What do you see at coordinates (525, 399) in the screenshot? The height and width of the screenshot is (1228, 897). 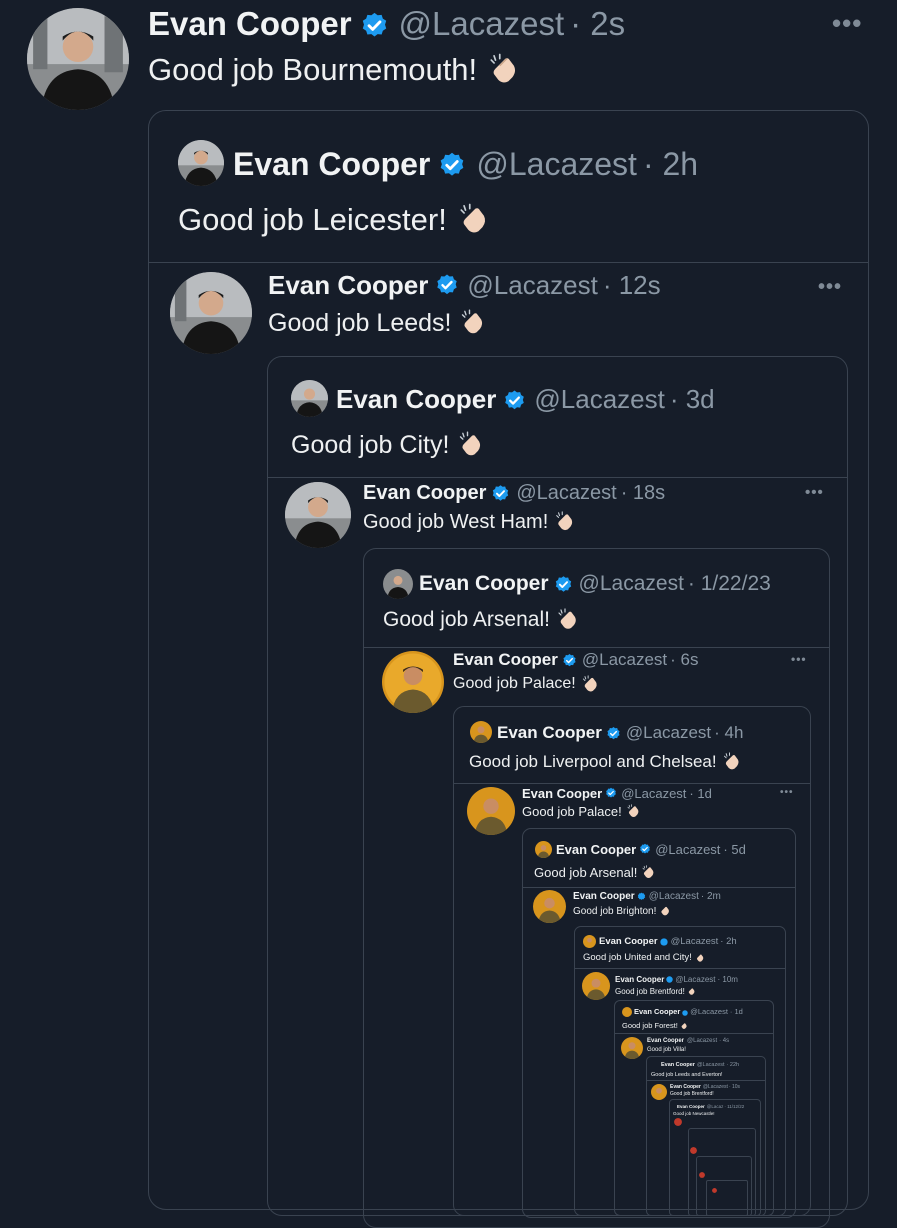 I see `tweet-header: Evan Cooper @Lacazest · 3d` at bounding box center [525, 399].